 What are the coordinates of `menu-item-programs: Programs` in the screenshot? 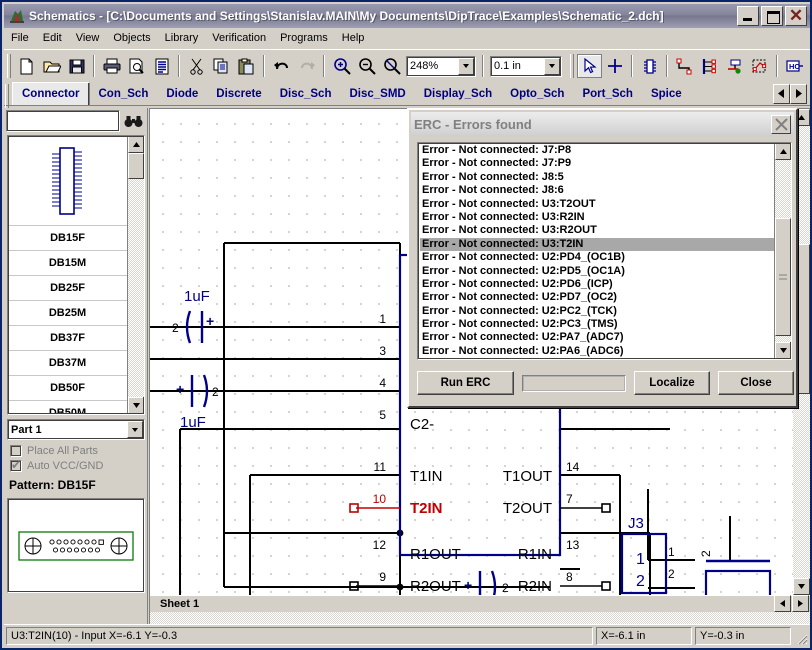 It's located at (304, 38).